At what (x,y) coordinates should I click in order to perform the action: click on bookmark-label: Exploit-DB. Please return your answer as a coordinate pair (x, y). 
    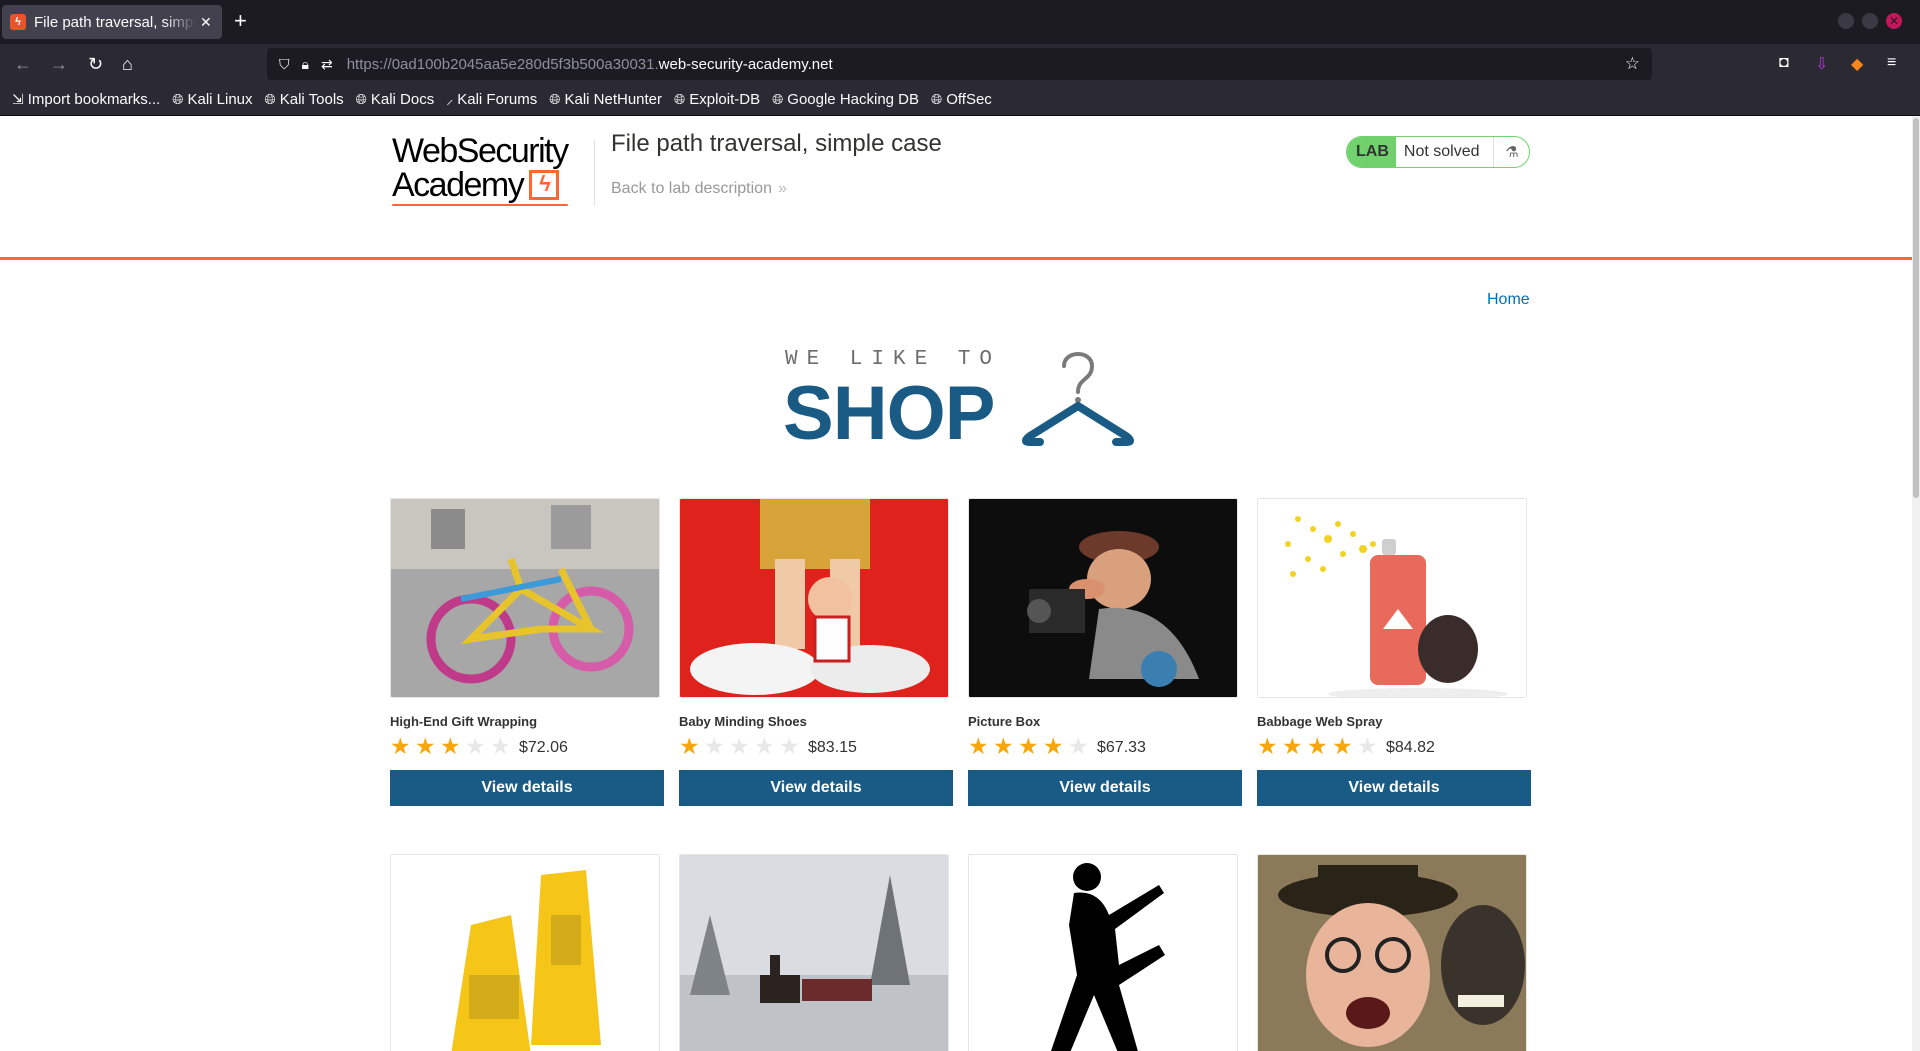
    Looking at the image, I should click on (725, 99).